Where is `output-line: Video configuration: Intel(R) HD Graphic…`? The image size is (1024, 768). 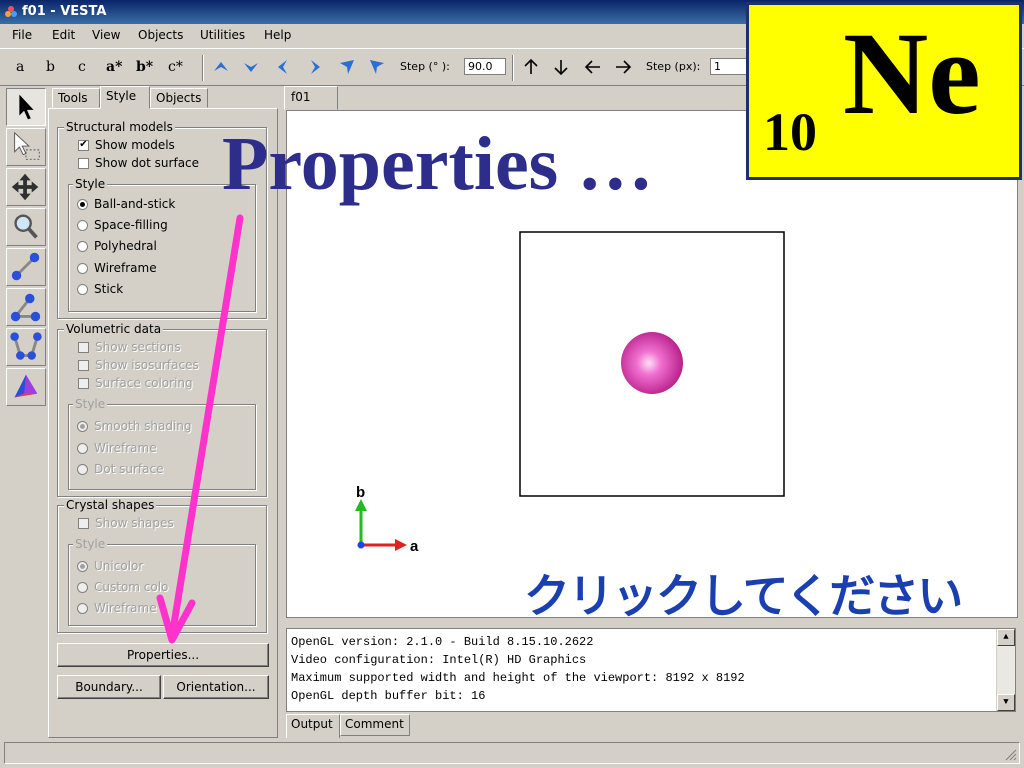
output-line: Video configuration: Intel(R) HD Graphic… is located at coordinates (439, 660).